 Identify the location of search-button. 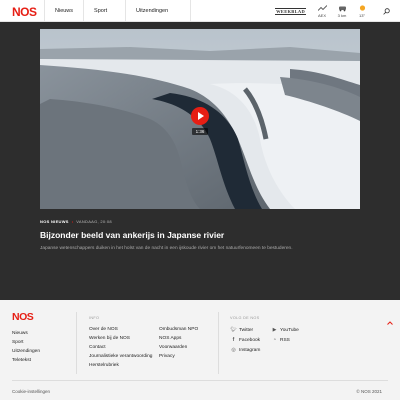
(386, 11).